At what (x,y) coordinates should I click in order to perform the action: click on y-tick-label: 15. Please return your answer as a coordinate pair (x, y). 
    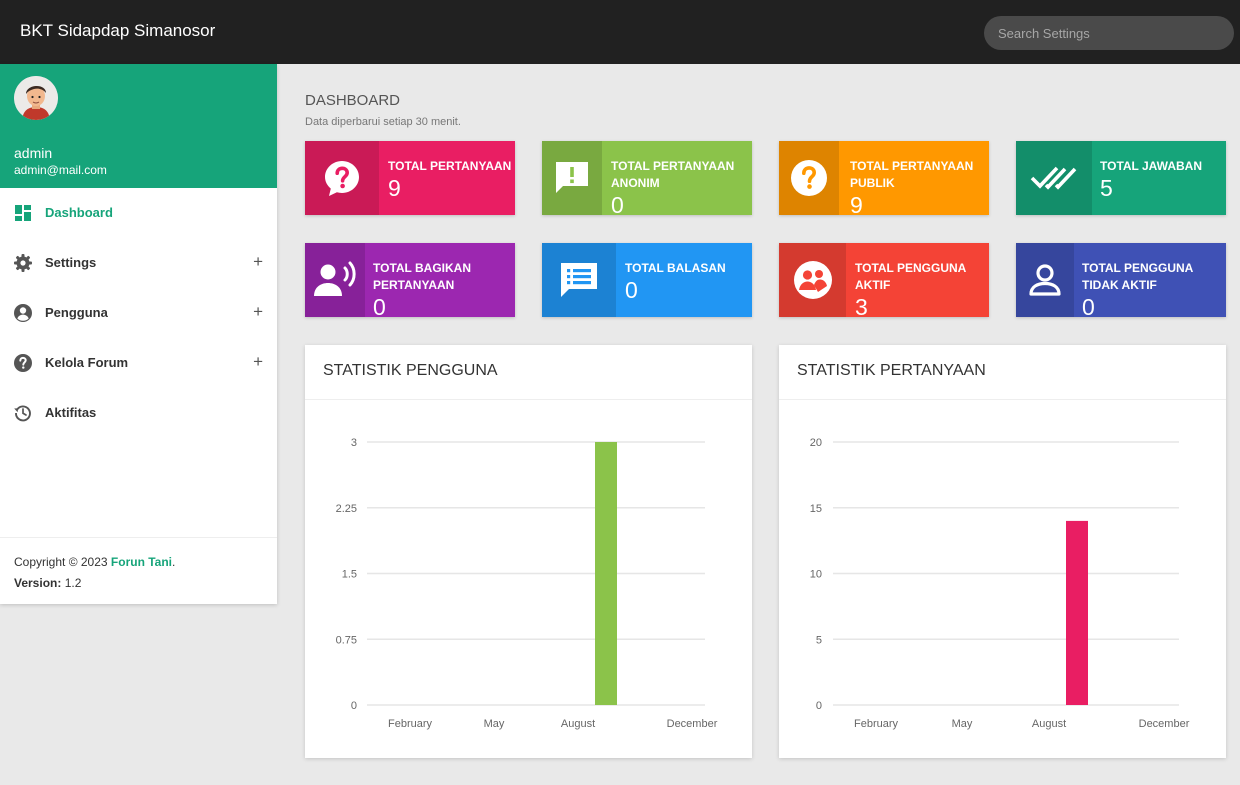
    Looking at the image, I should click on (816, 509).